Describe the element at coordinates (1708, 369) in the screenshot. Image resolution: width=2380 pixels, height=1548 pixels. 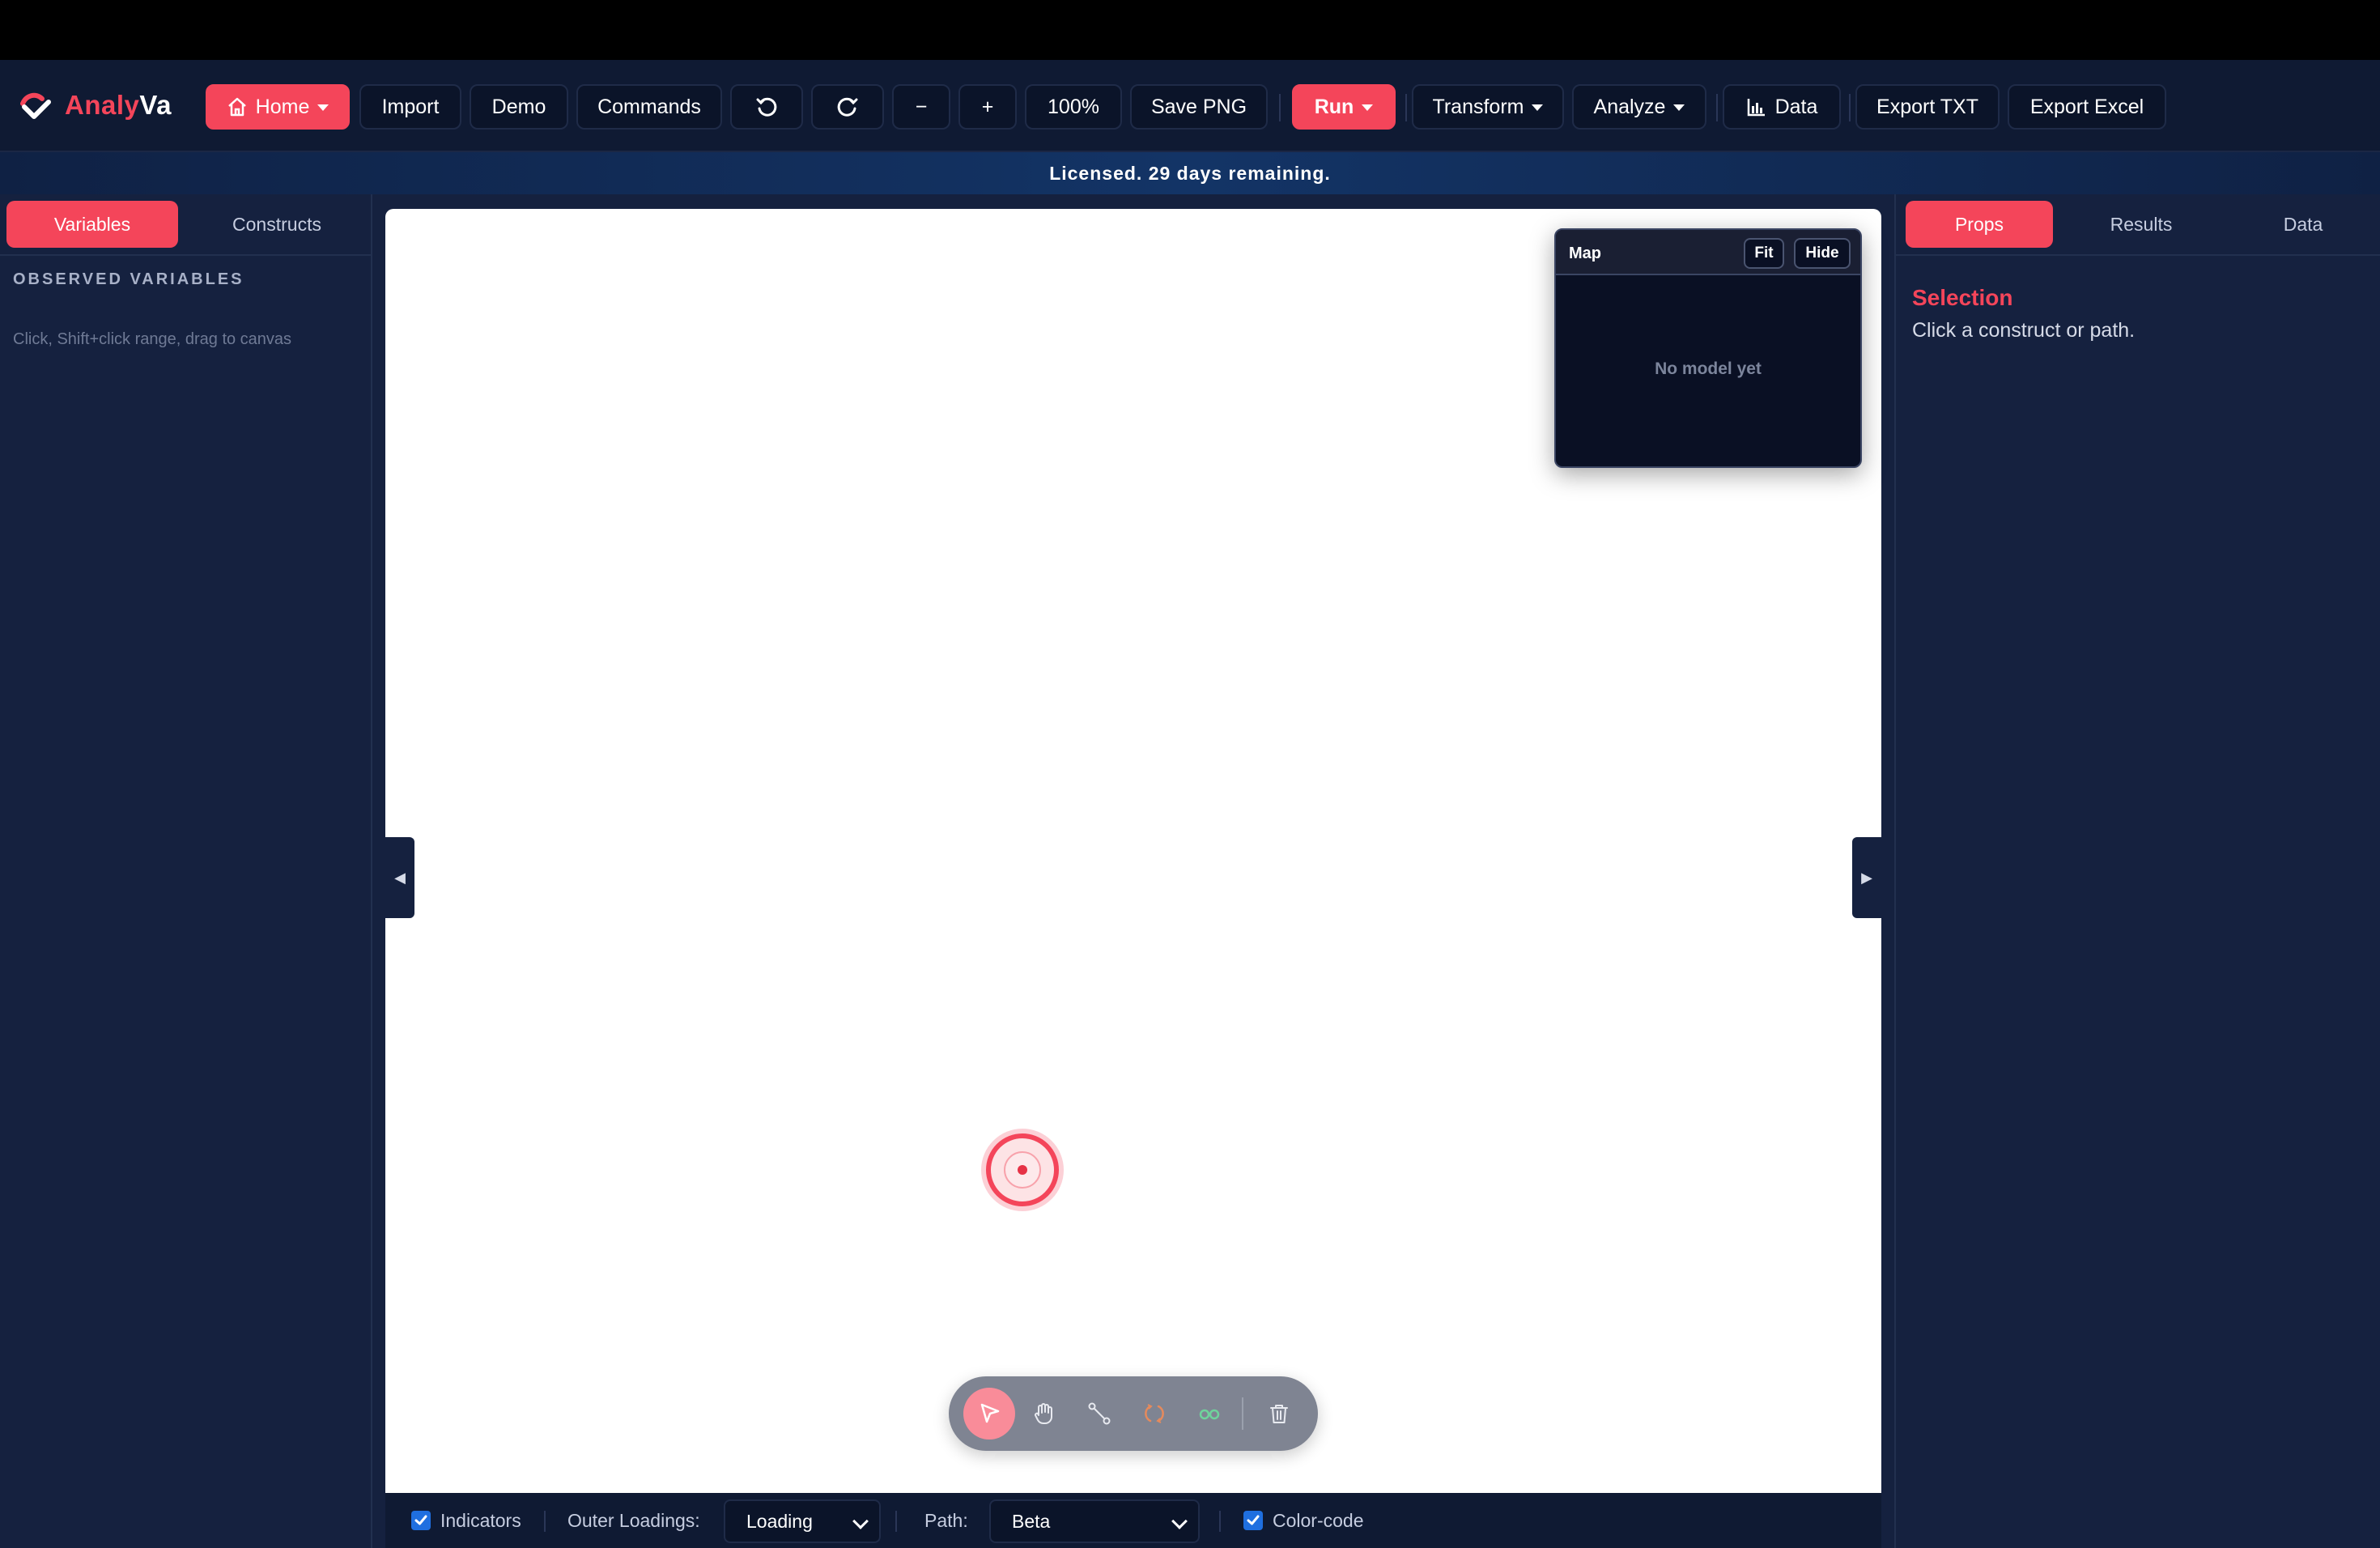
I see `minimap-empty-text: No model yet` at that location.